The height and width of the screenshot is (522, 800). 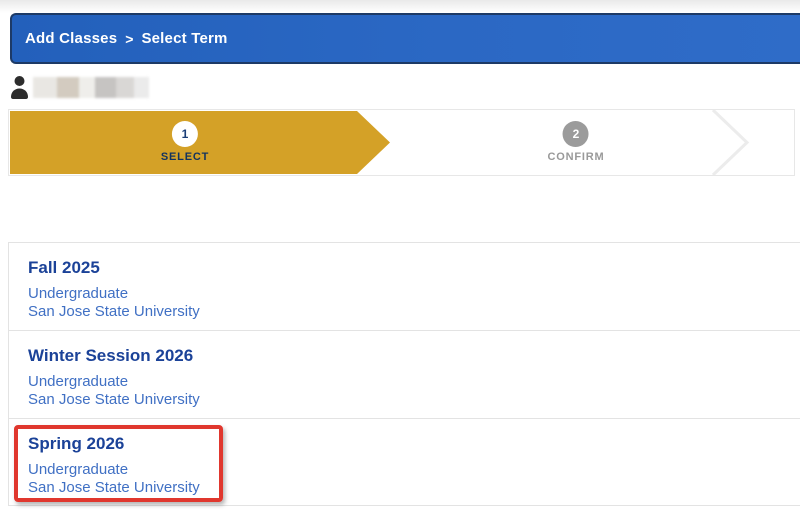 What do you see at coordinates (405, 38) in the screenshot?
I see `breadcrumb-bar: Add Classes > Select Term` at bounding box center [405, 38].